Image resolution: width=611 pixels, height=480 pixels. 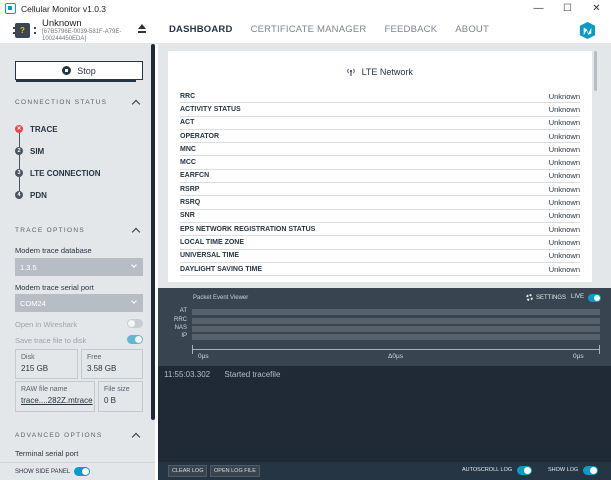 What do you see at coordinates (380, 230) in the screenshot?
I see `table-row: EPS NETWORK REGISTRATION STATUS Unknown` at bounding box center [380, 230].